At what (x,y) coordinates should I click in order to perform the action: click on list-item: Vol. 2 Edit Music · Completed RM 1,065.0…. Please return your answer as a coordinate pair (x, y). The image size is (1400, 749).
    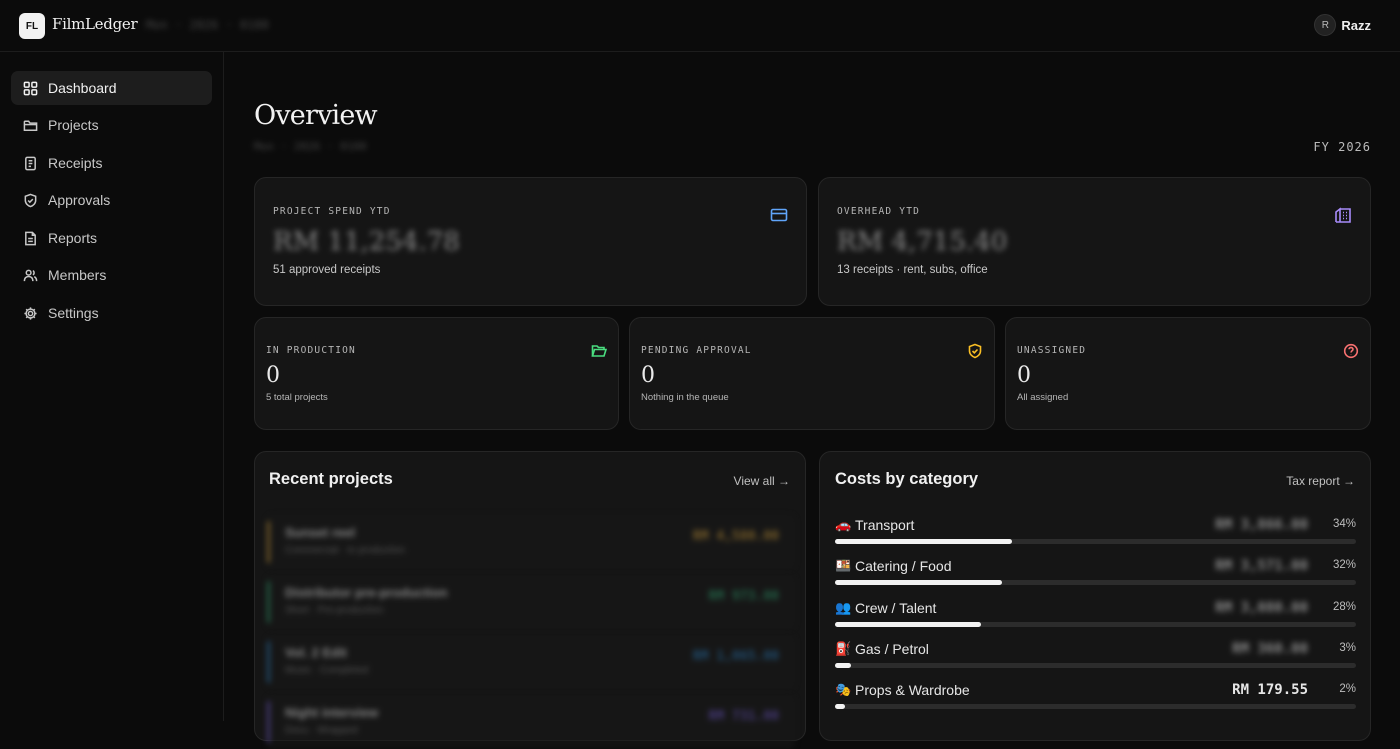
    Looking at the image, I should click on (531, 662).